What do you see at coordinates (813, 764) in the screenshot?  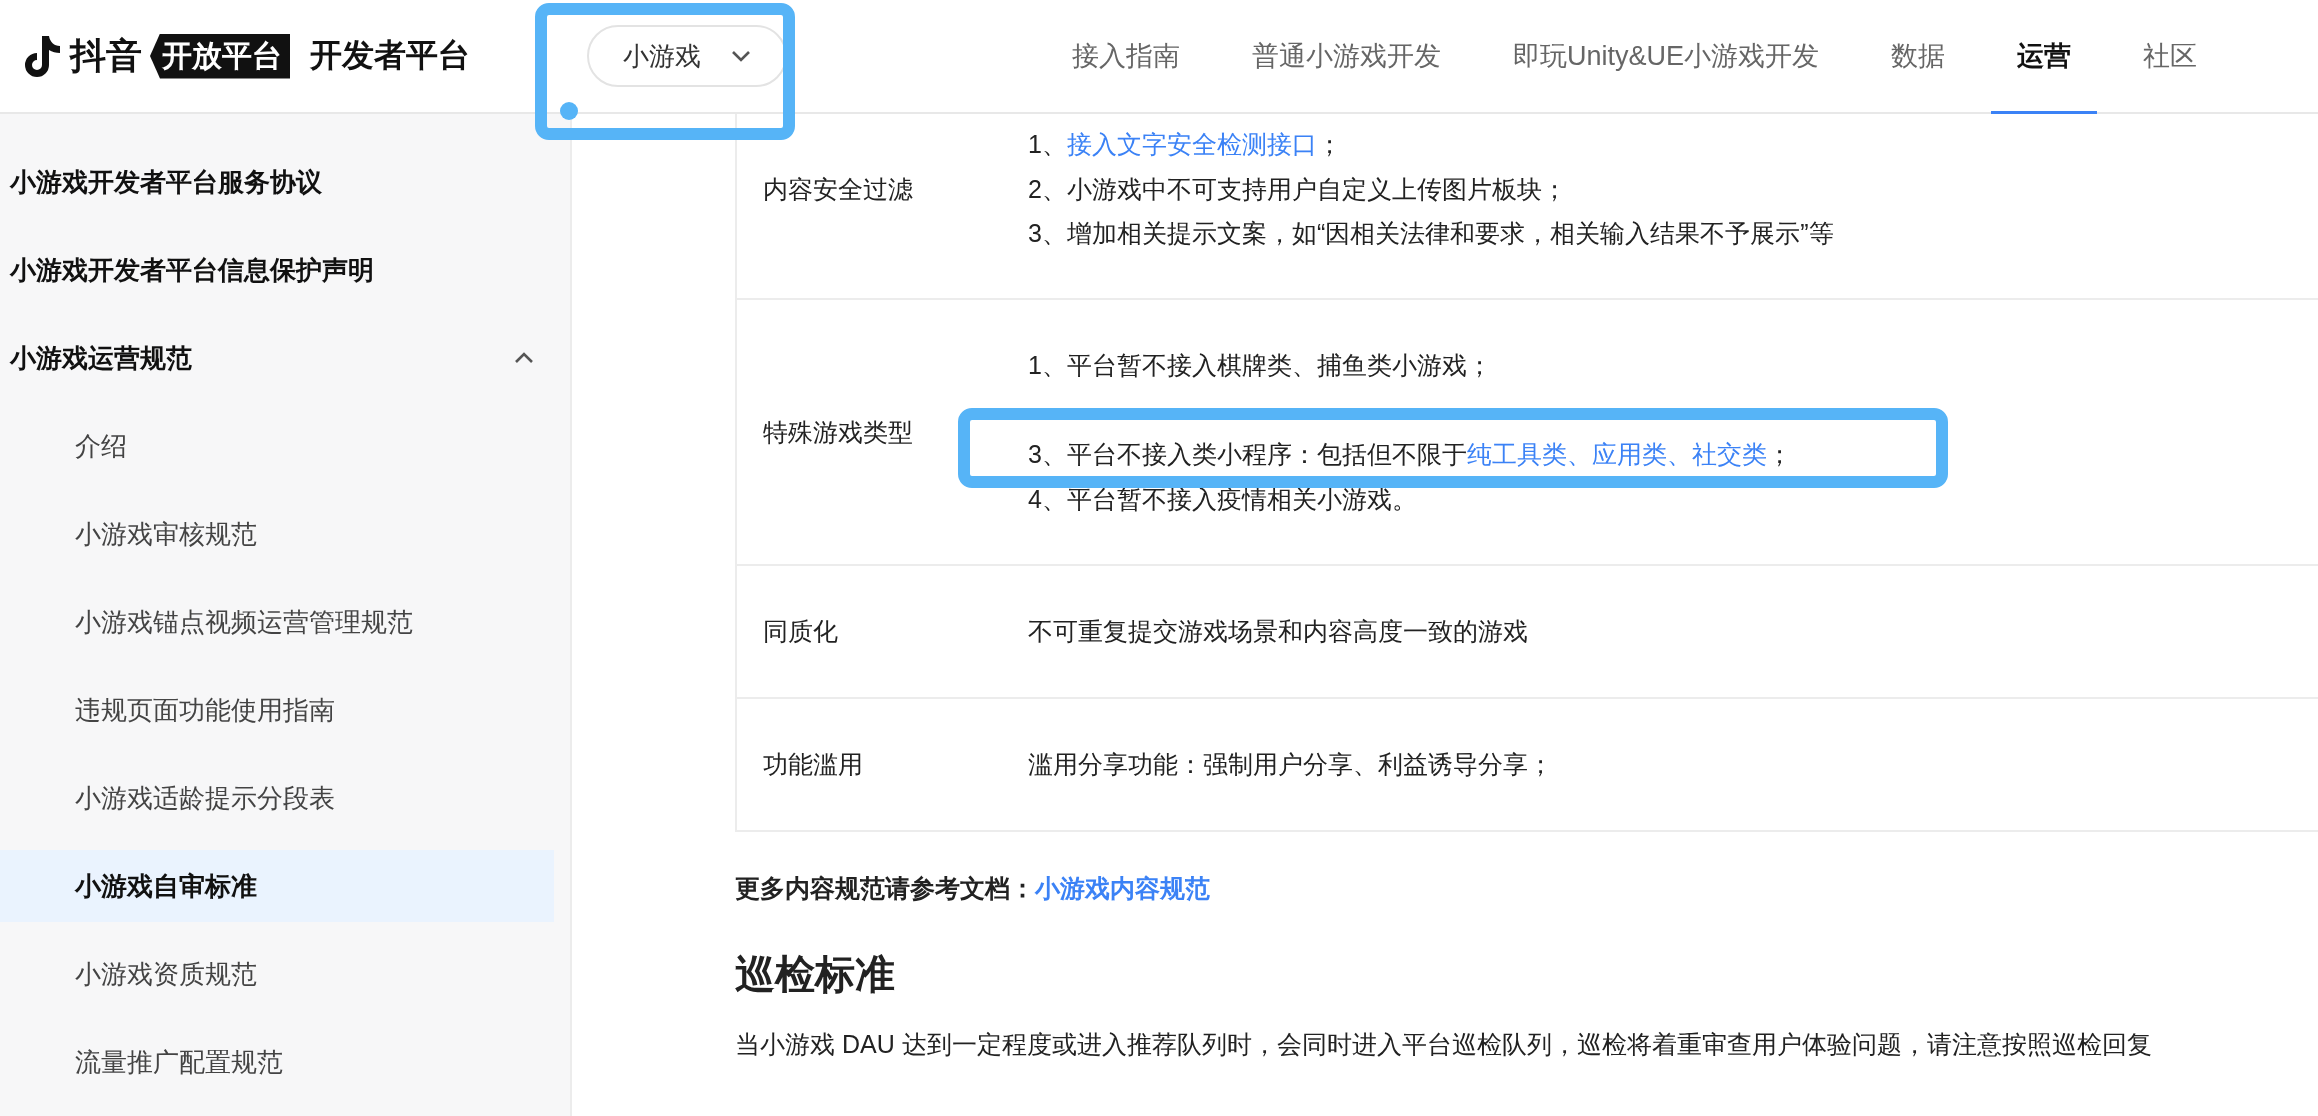 I see `table-cell-text: 功能滥用` at bounding box center [813, 764].